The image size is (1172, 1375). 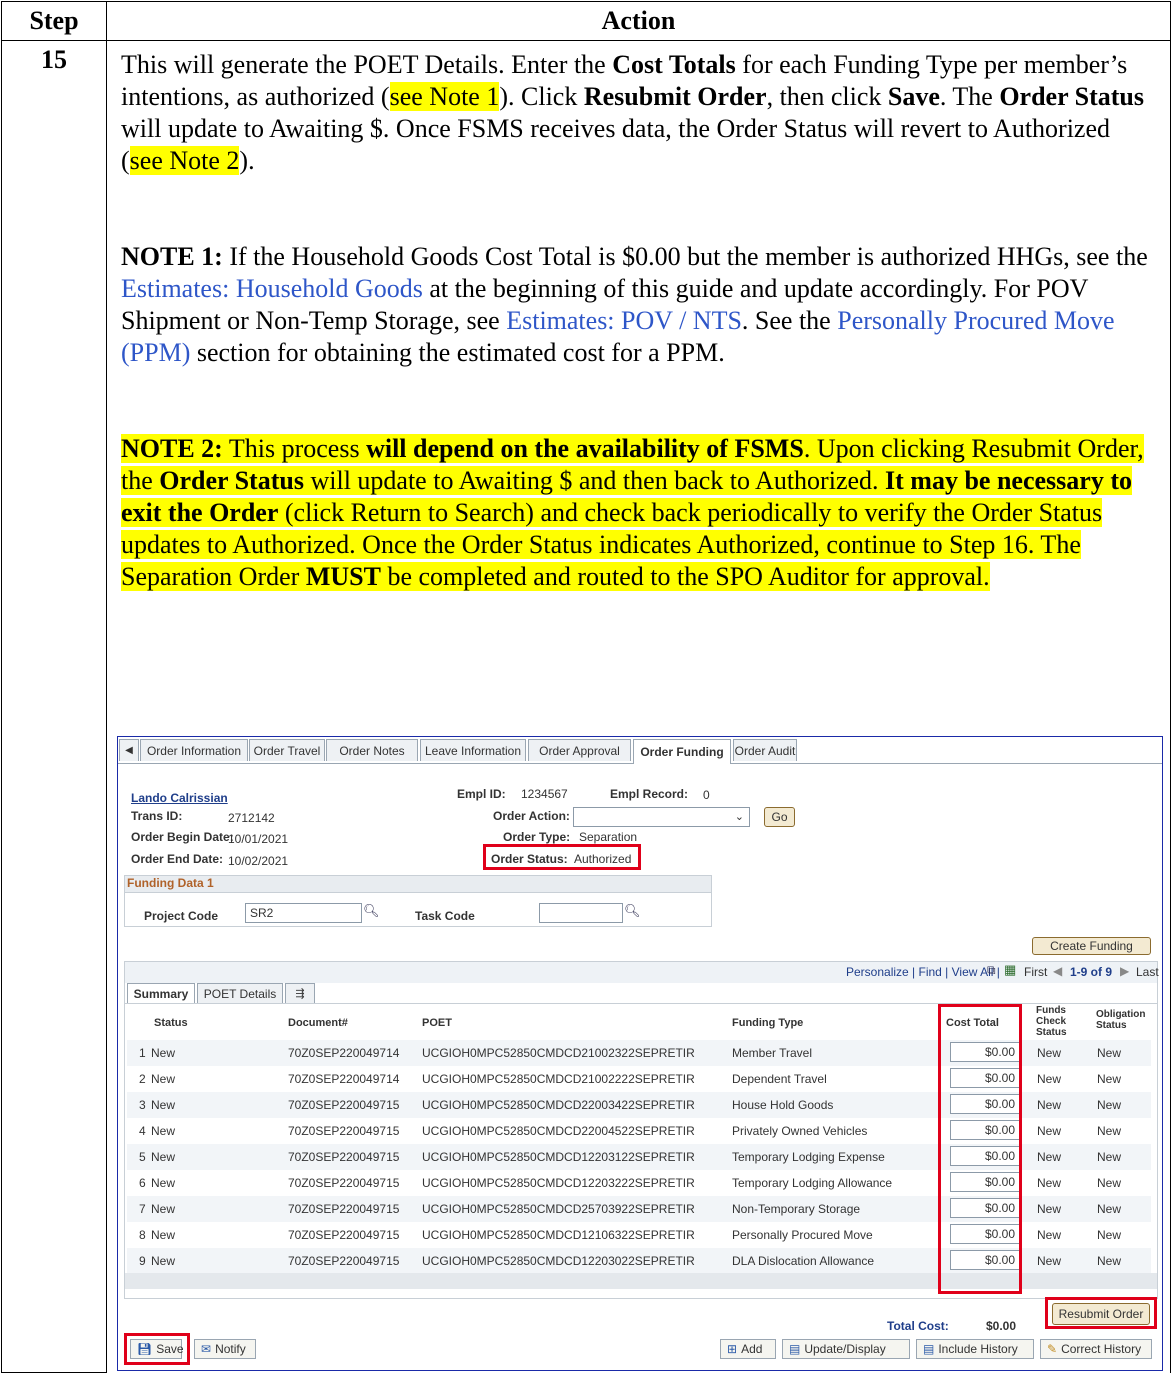 I want to click on create-funding-button: Create Funding, so click(x=1091, y=946).